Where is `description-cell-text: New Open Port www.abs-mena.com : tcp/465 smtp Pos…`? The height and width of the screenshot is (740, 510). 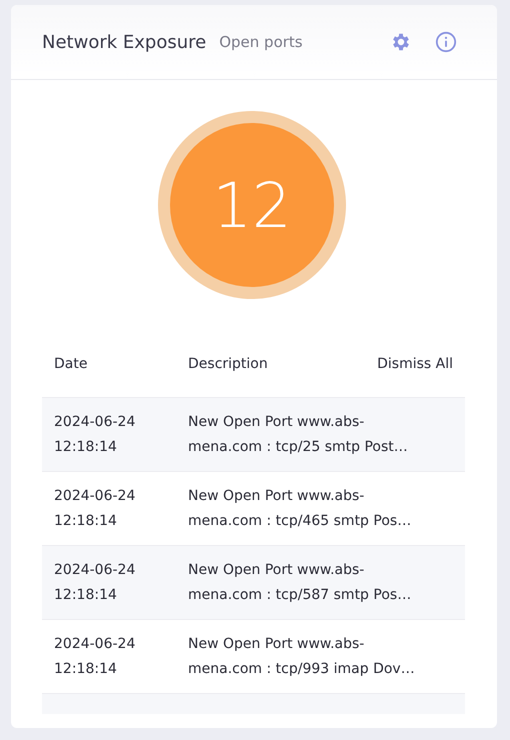 description-cell-text: New Open Port www.abs-mena.com : tcp/465 smtp Pos… is located at coordinates (300, 508).